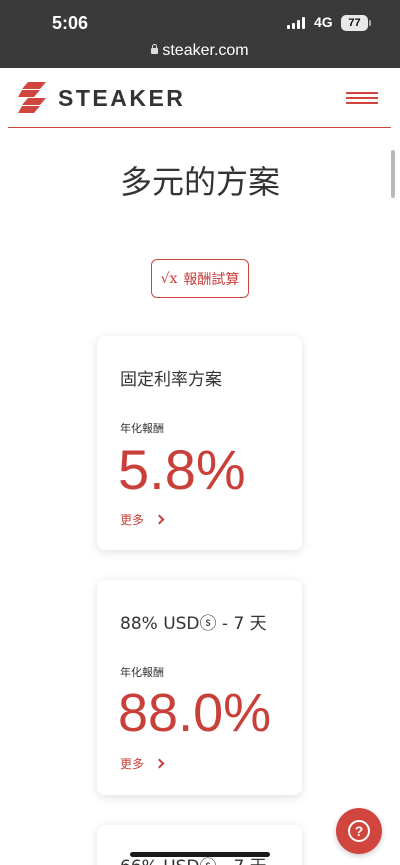 The height and width of the screenshot is (865, 400). What do you see at coordinates (155, 49) in the screenshot?
I see `lock-icon` at bounding box center [155, 49].